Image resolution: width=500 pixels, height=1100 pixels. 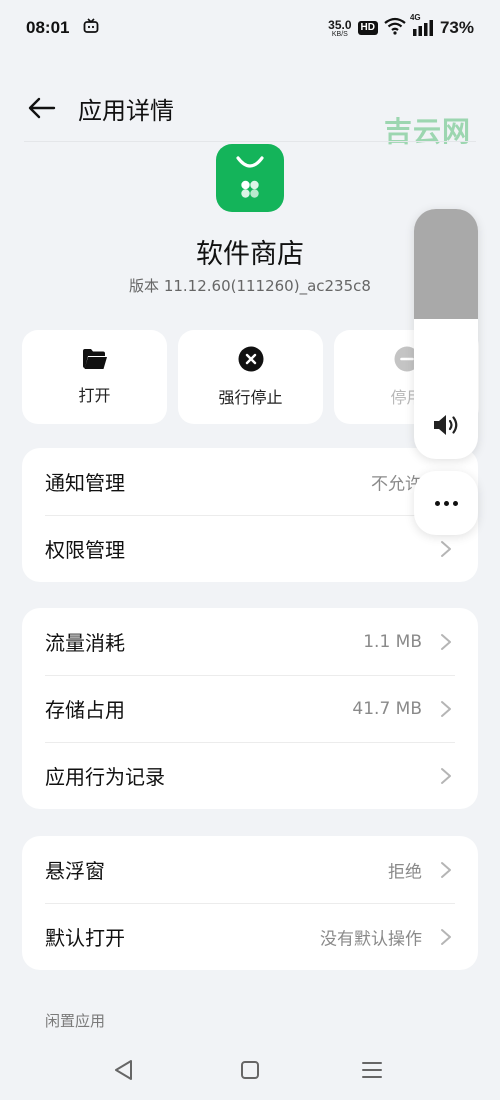 I want to click on volume-track-empty, so click(x=446, y=264).